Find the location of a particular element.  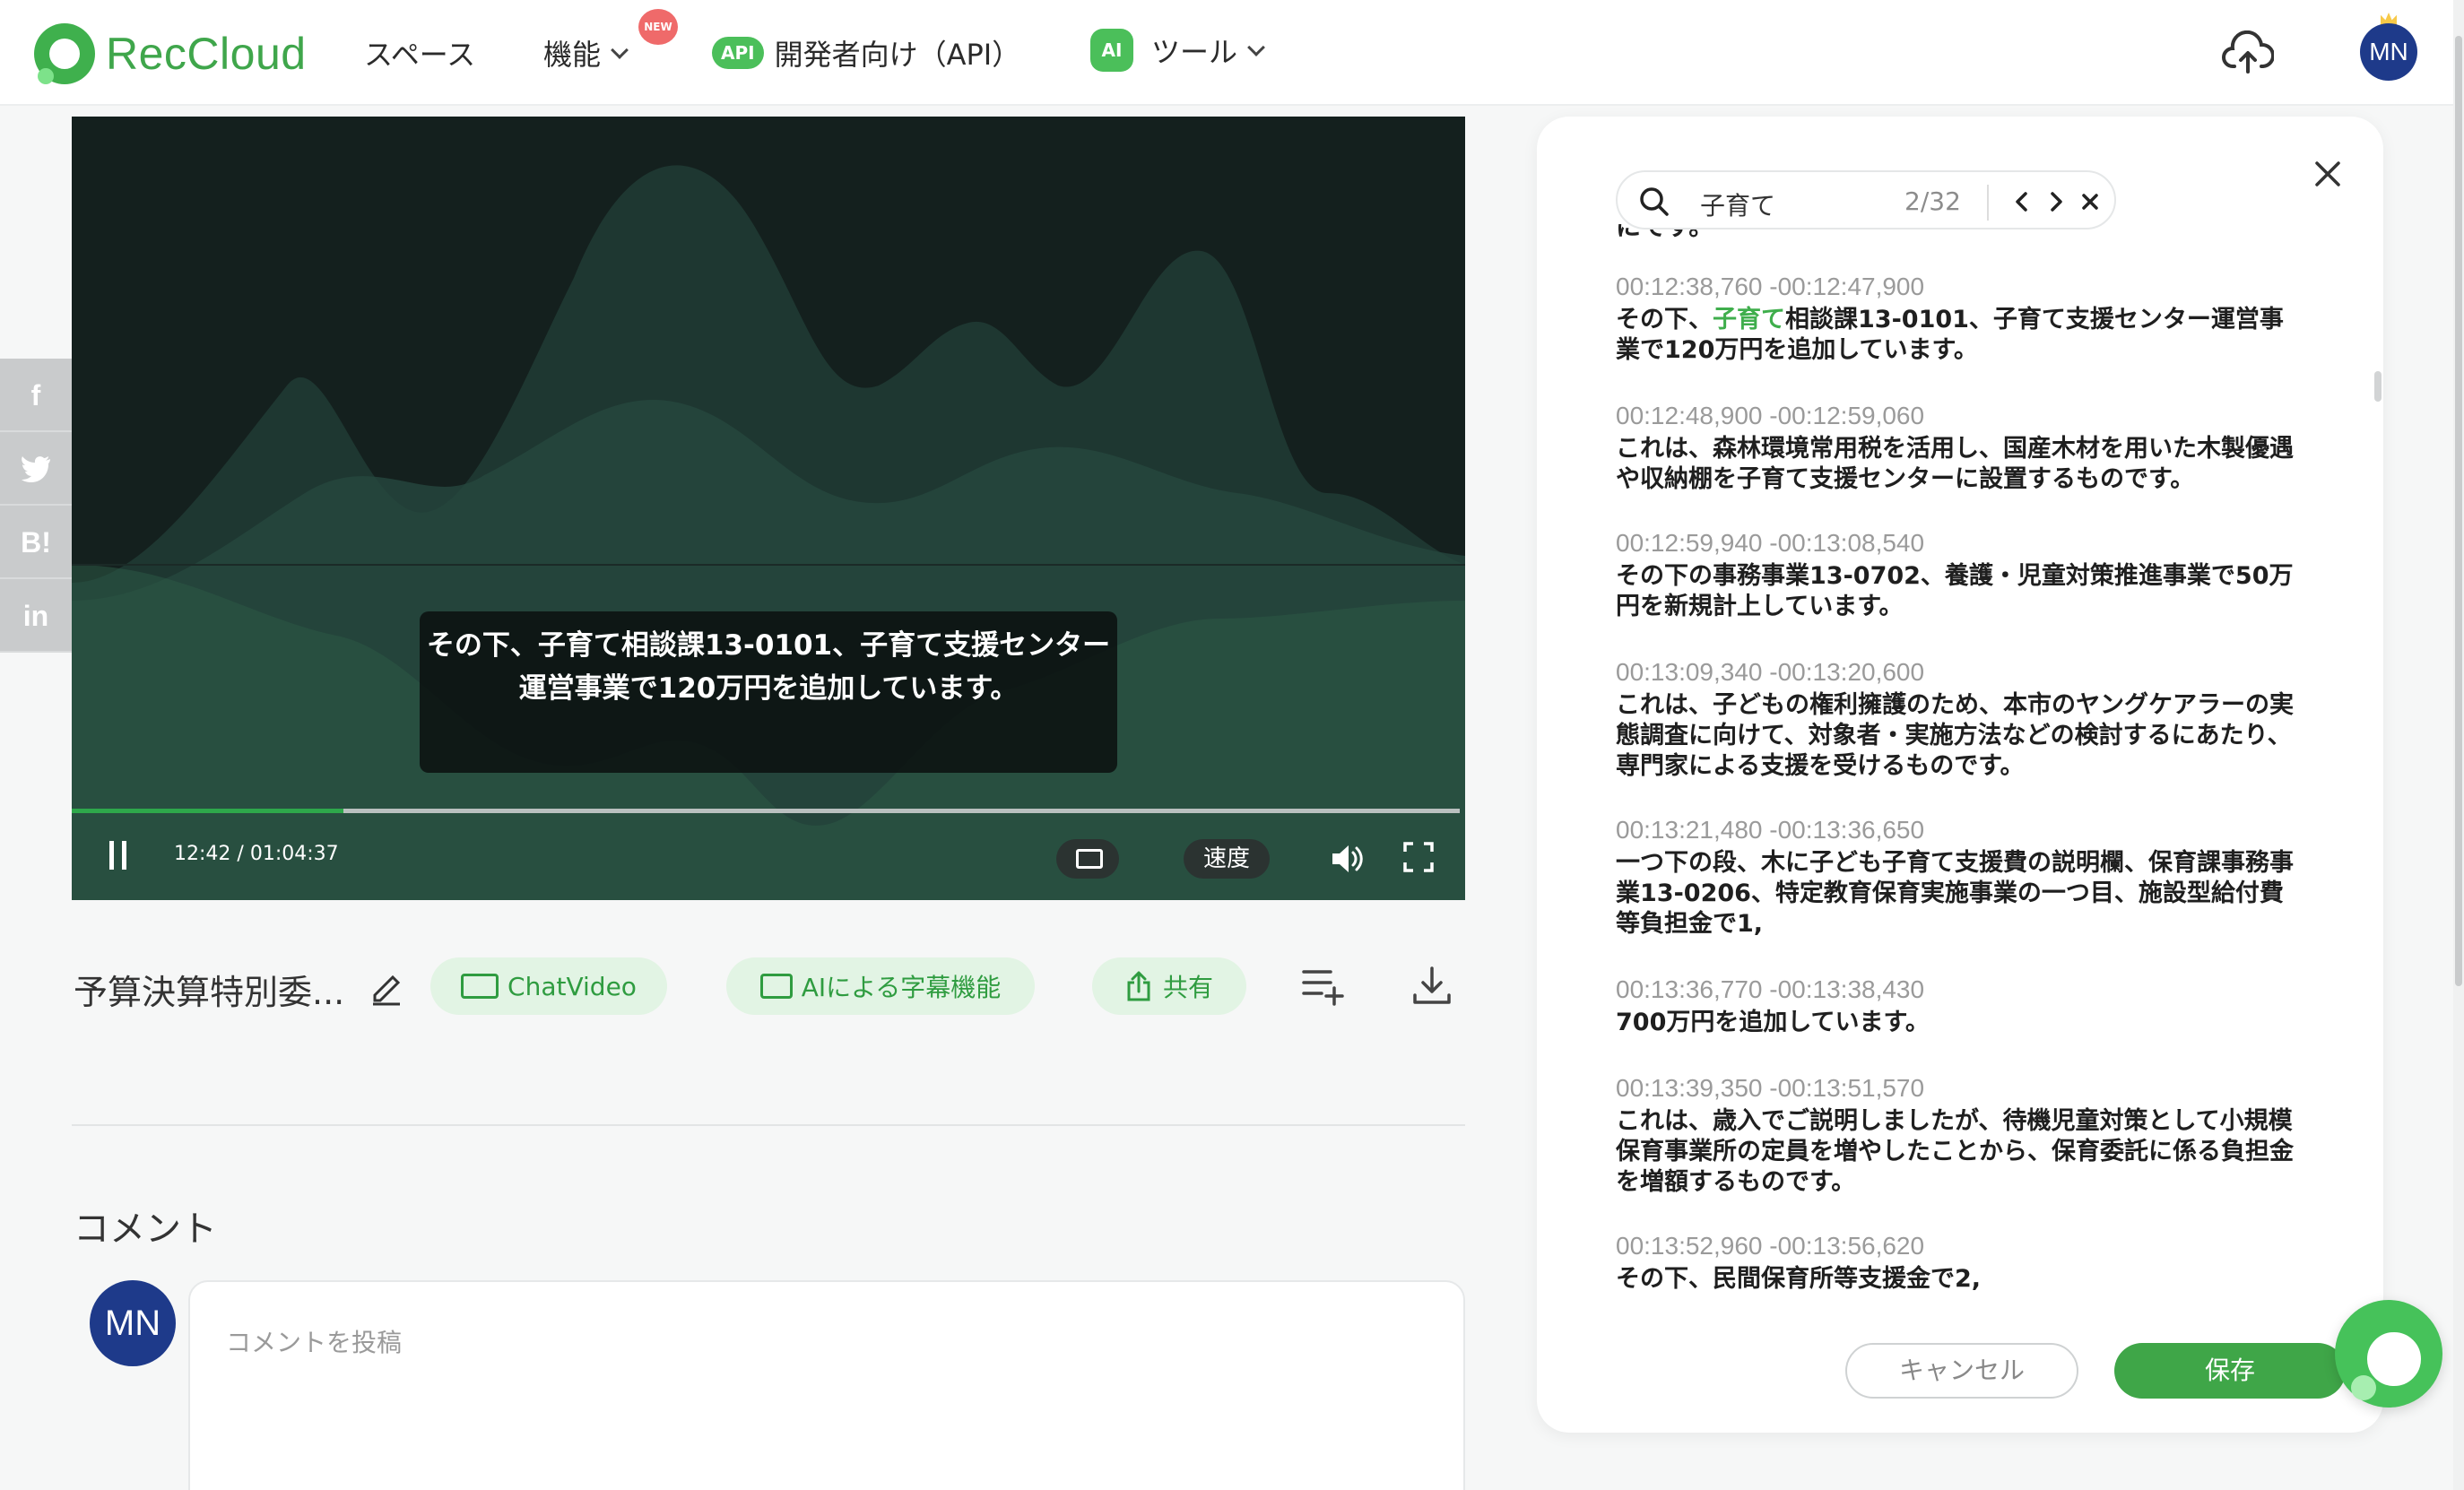

subtitle-toggle-button is located at coordinates (1087, 859).